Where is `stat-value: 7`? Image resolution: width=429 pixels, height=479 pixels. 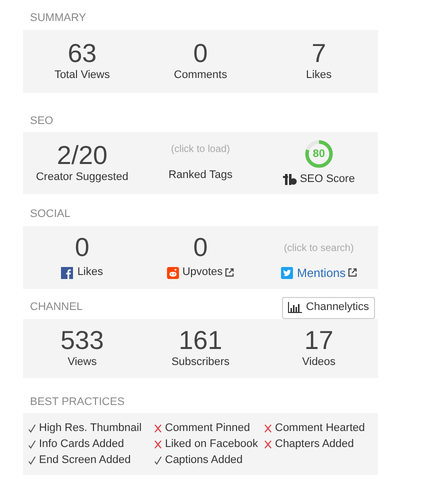
stat-value: 7 is located at coordinates (319, 52).